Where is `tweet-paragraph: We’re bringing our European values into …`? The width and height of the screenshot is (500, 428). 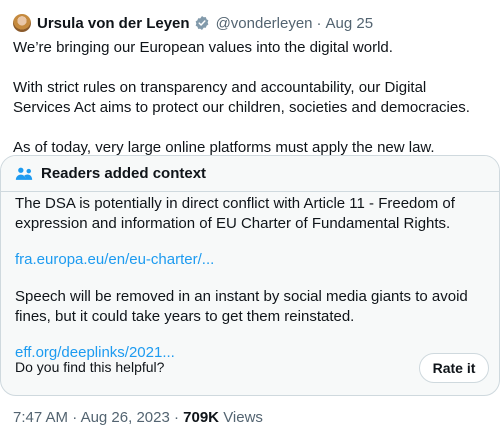 tweet-paragraph: We’re bringing our European values into … is located at coordinates (203, 47).